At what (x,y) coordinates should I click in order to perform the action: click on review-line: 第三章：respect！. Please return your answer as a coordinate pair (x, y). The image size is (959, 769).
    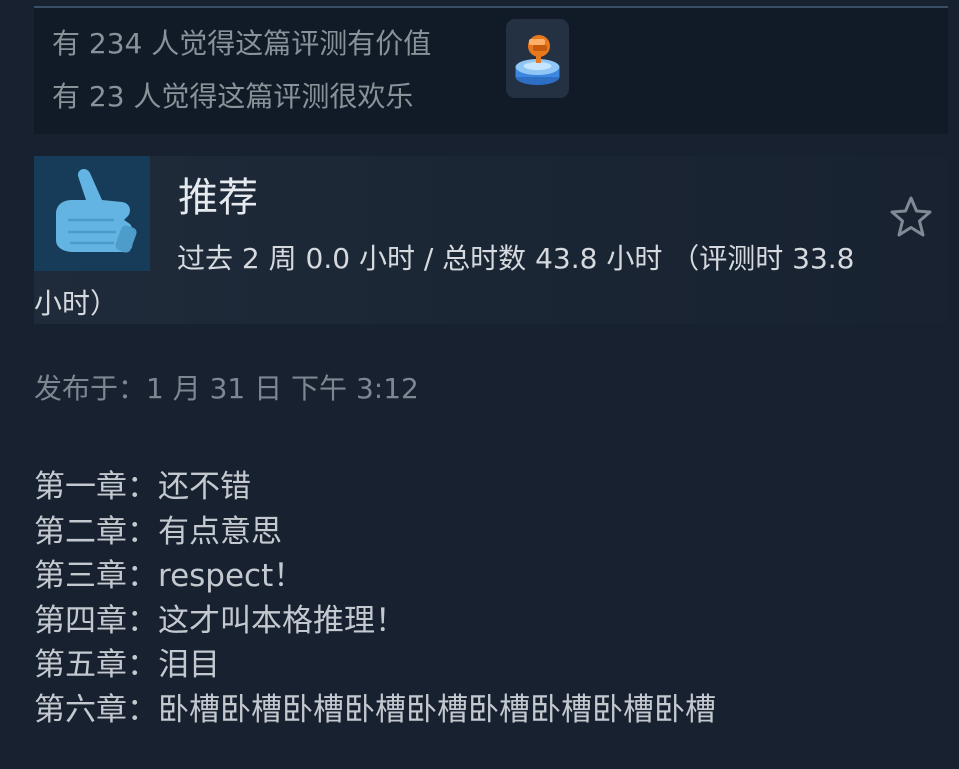
    Looking at the image, I should click on (169, 576).